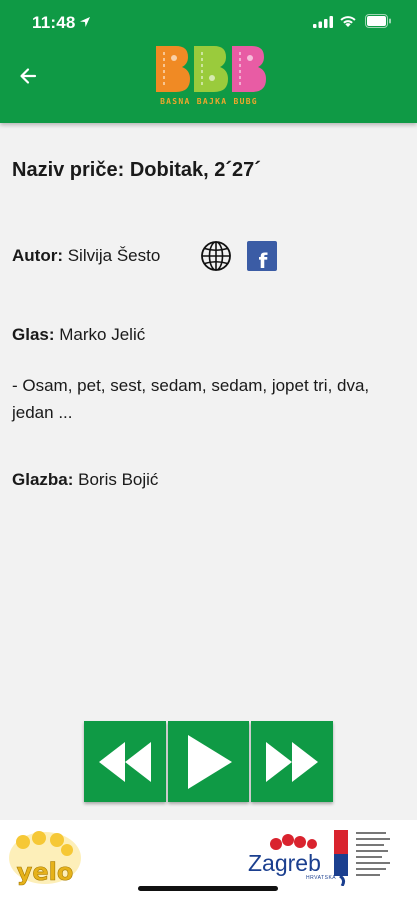 The image size is (417, 900). I want to click on status-time: 11:48, so click(54, 22).